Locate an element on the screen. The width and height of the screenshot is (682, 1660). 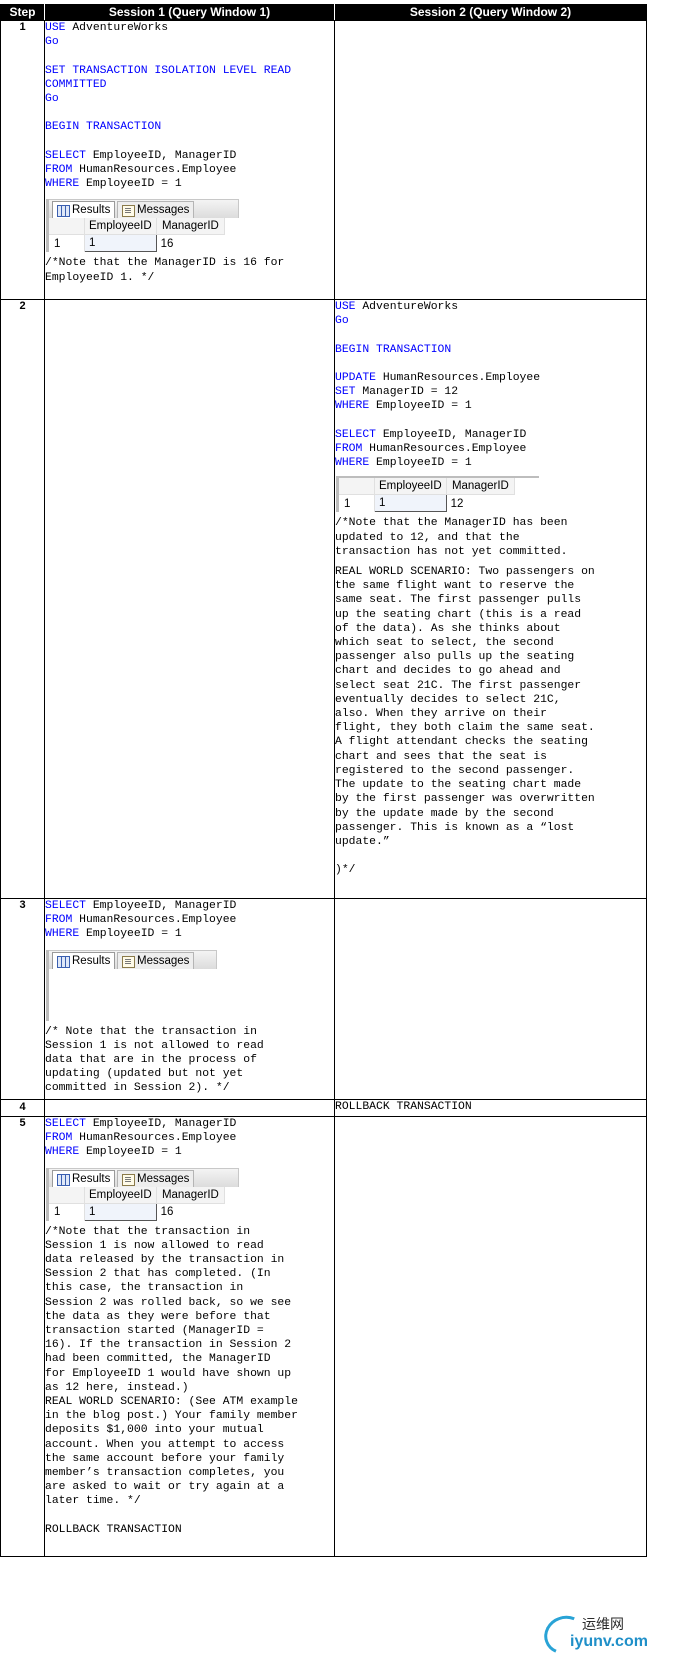
header-session2: Session 2 (Query Window 2) is located at coordinates (490, 12).